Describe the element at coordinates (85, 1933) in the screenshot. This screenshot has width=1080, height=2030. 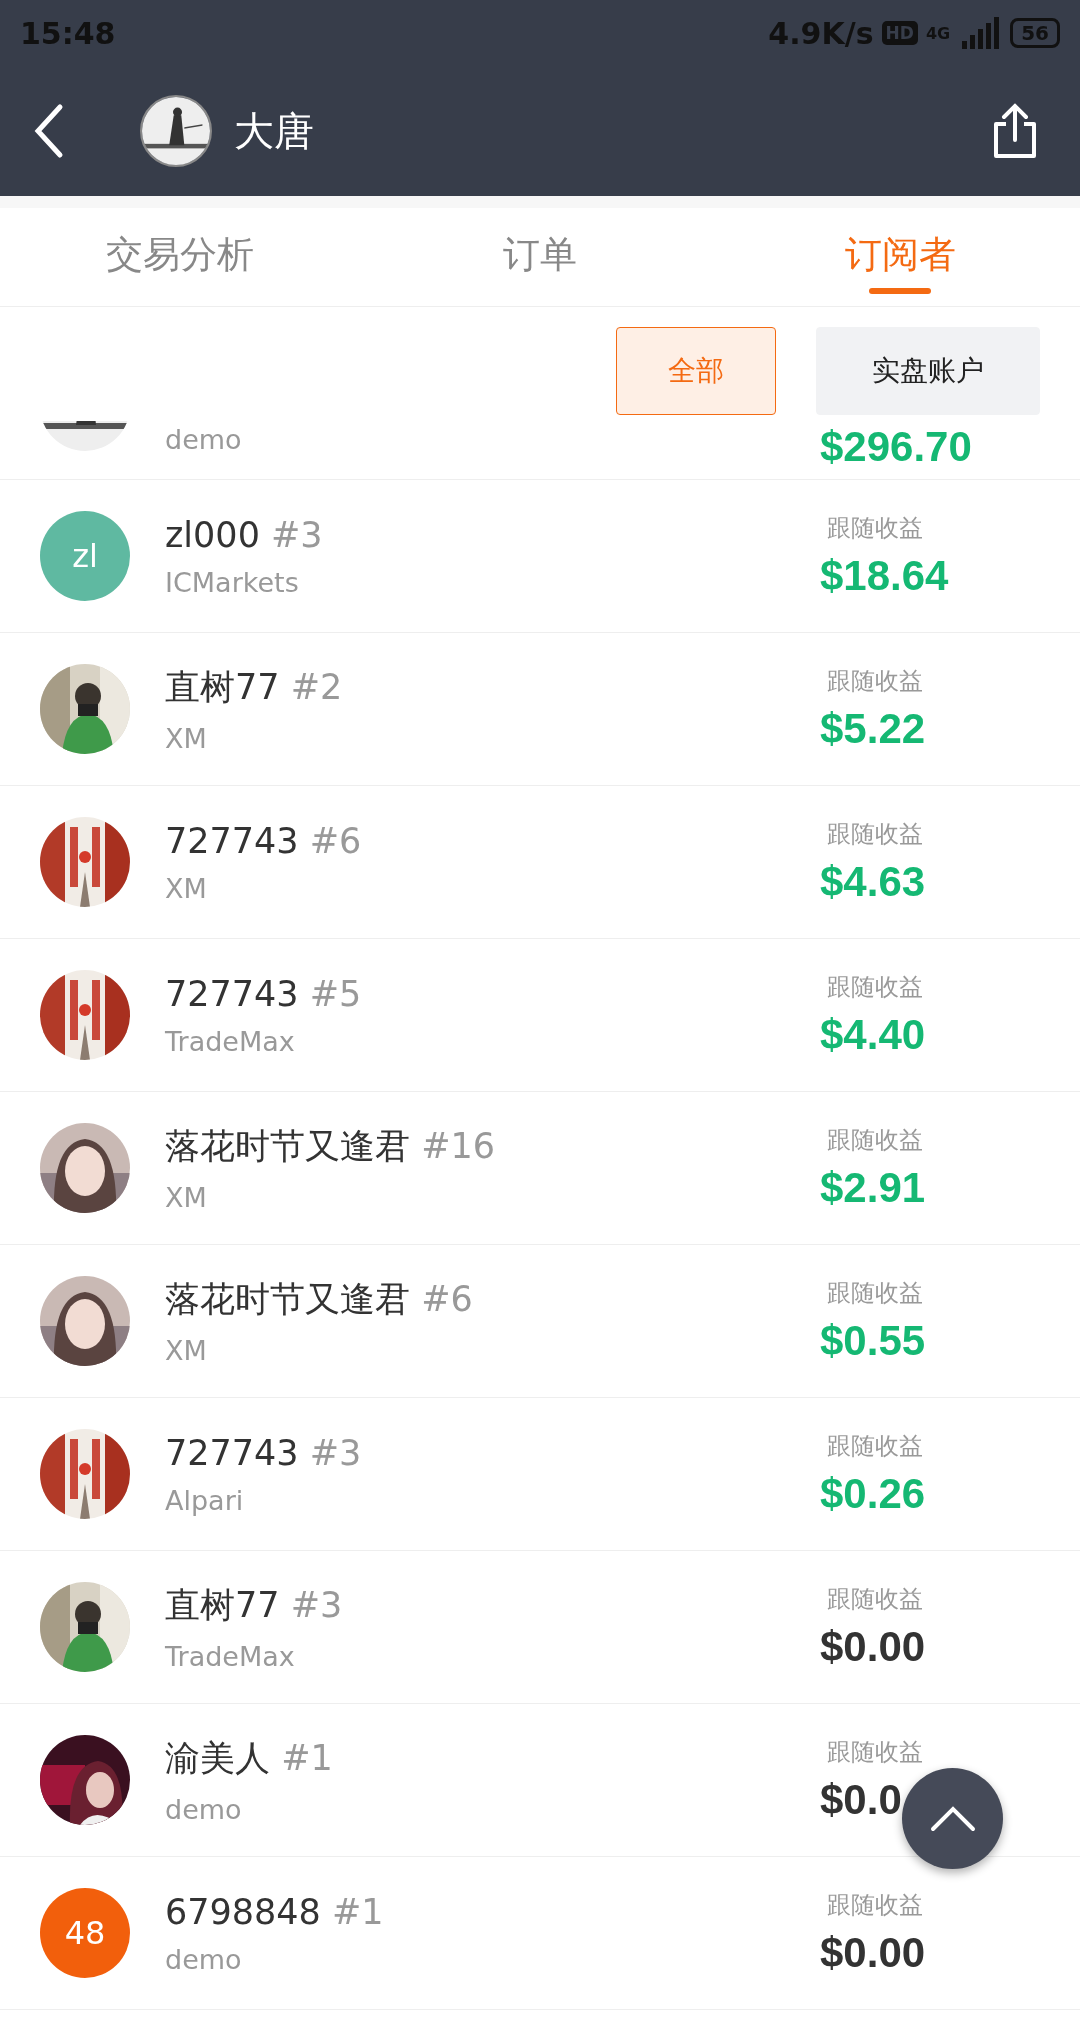
I see `avatar: 48` at that location.